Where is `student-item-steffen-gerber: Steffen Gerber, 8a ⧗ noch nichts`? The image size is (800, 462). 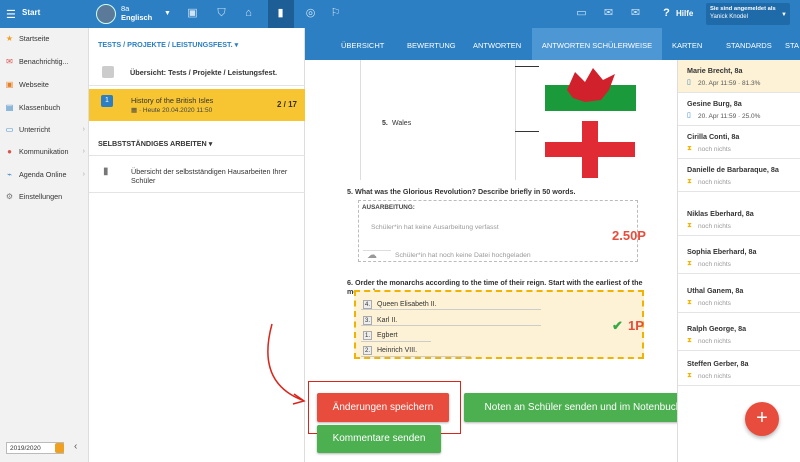
student-item-steffen-gerber: Steffen Gerber, 8a ⧗ noch nichts is located at coordinates (739, 369).